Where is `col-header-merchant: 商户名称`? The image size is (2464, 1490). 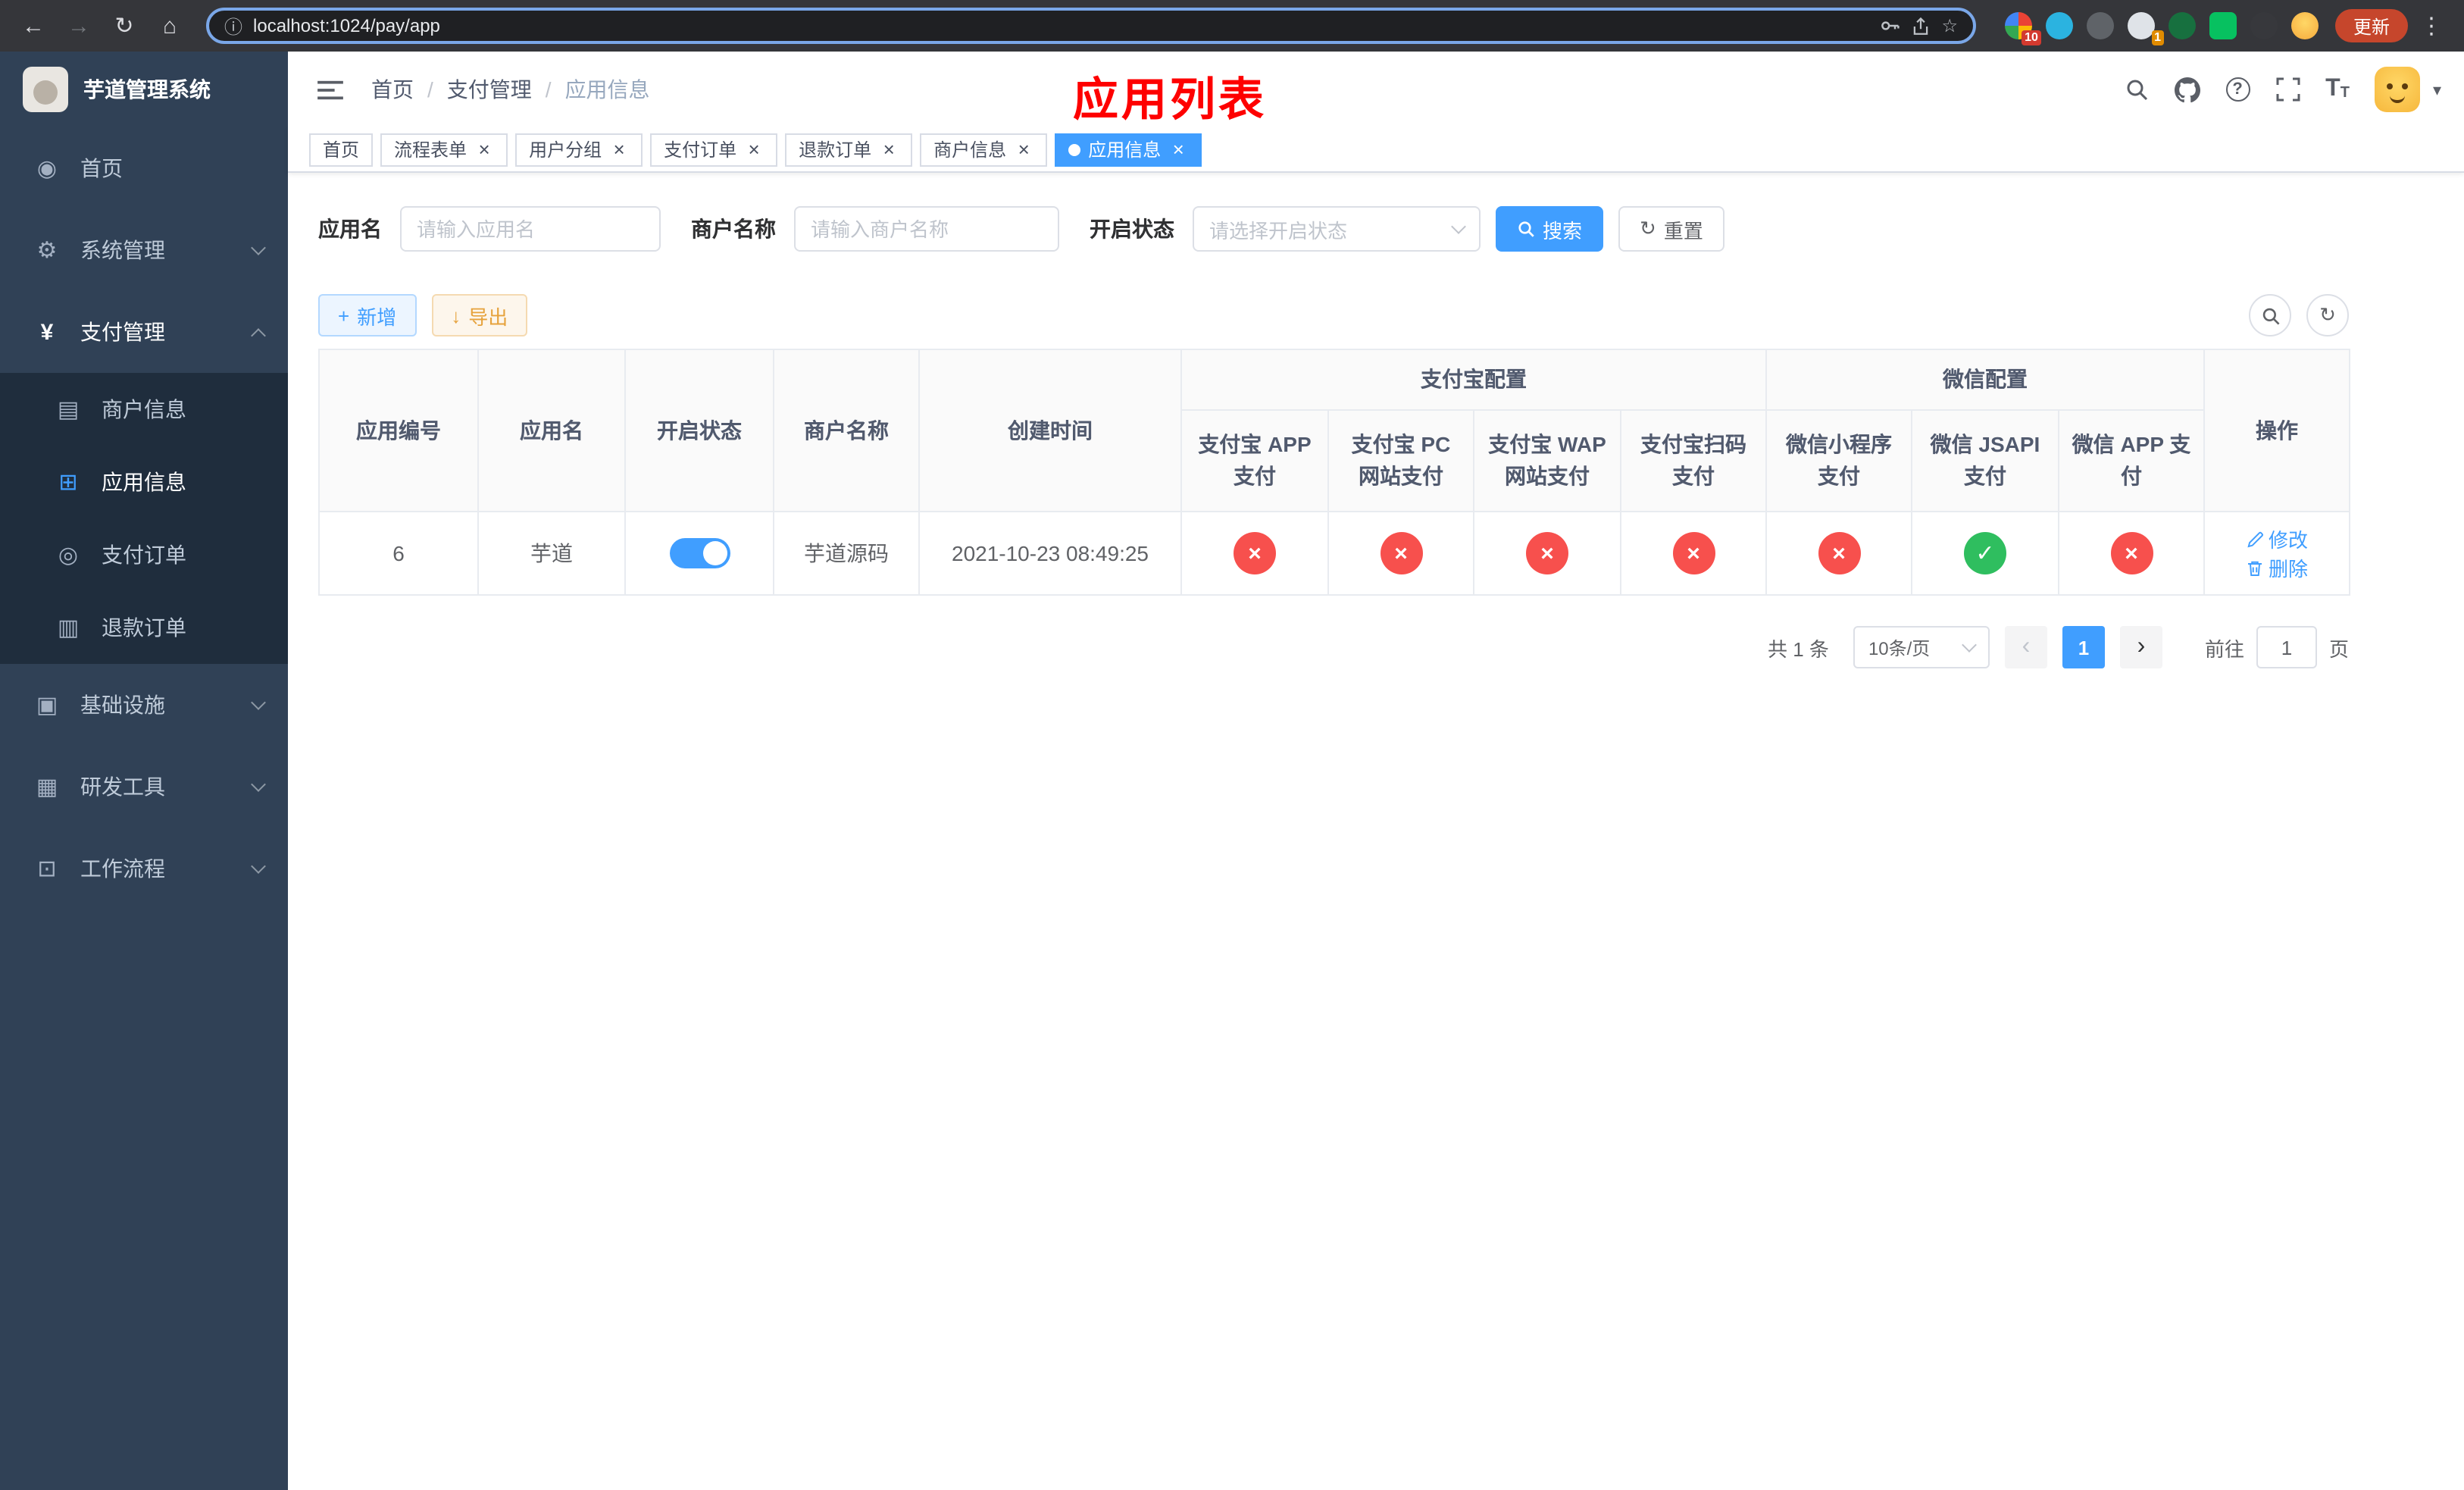 col-header-merchant: 商户名称 is located at coordinates (846, 431).